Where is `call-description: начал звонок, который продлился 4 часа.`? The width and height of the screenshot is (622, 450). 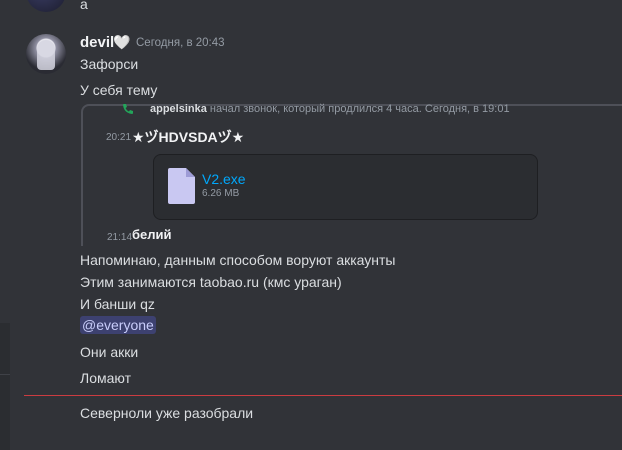
call-description: начал звонок, который продлился 4 часа. is located at coordinates (314, 109).